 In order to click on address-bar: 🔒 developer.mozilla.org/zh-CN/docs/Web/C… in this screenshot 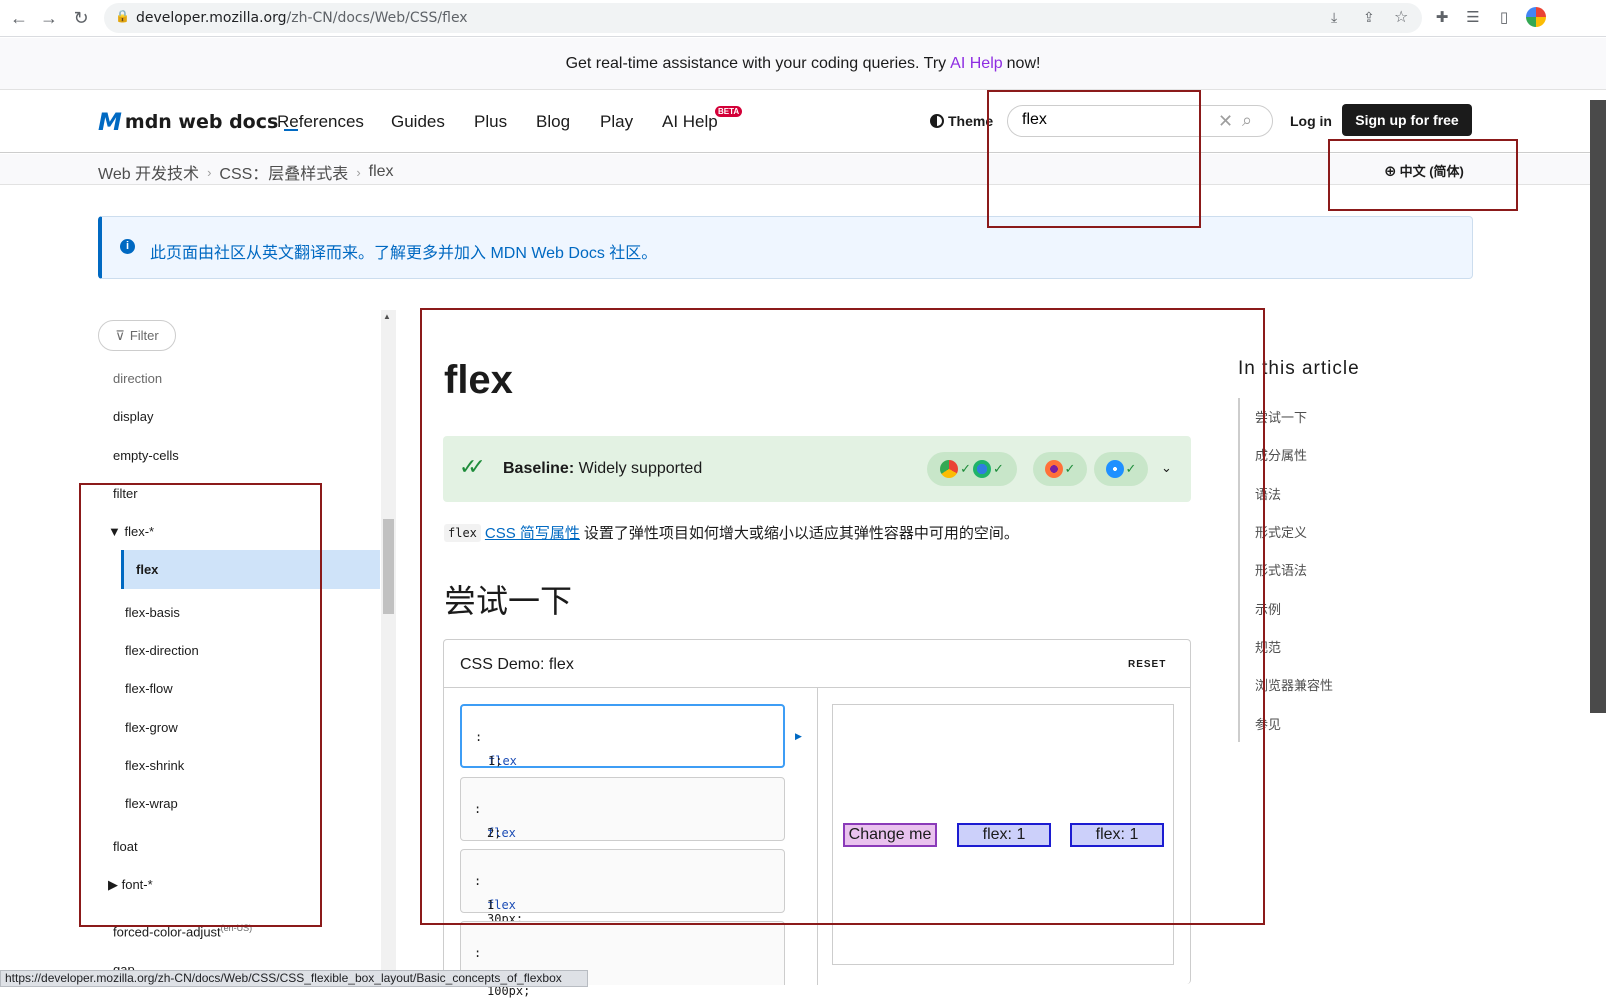, I will do `click(763, 18)`.